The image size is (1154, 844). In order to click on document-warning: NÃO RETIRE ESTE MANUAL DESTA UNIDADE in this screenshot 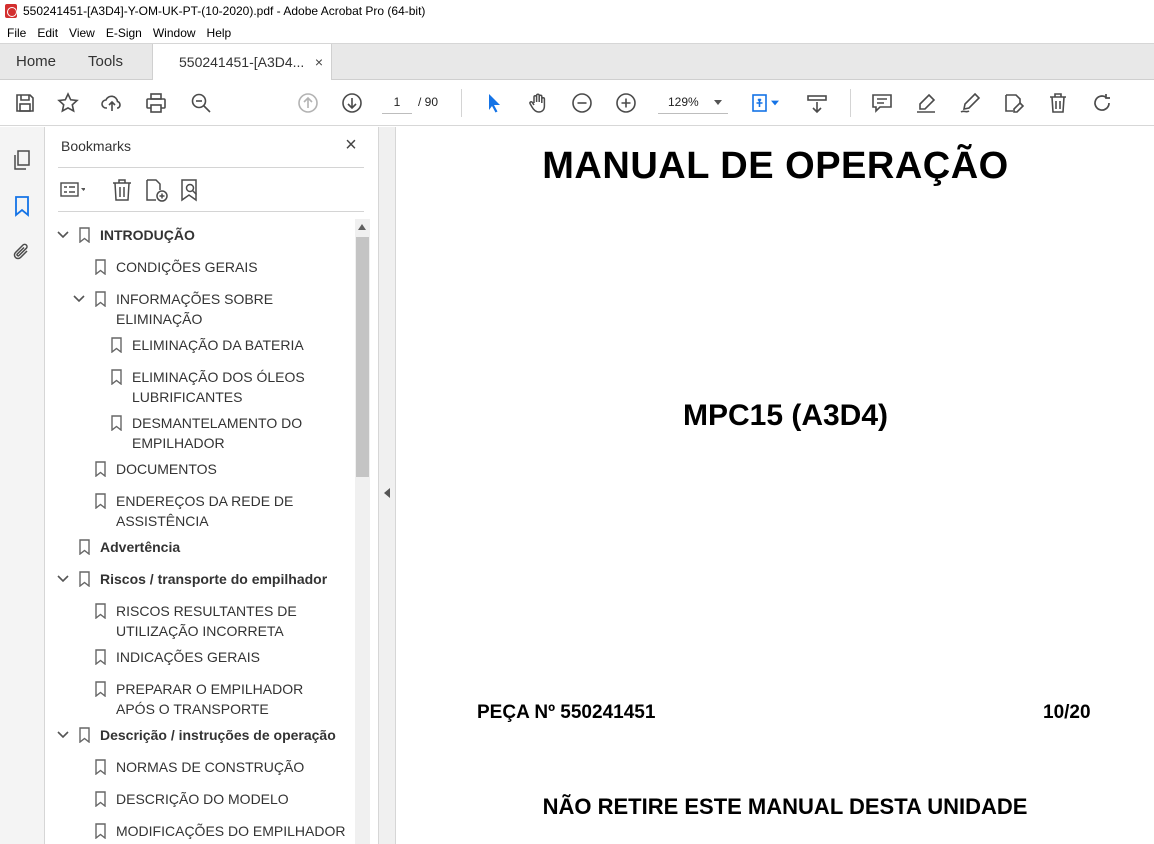, I will do `click(785, 806)`.